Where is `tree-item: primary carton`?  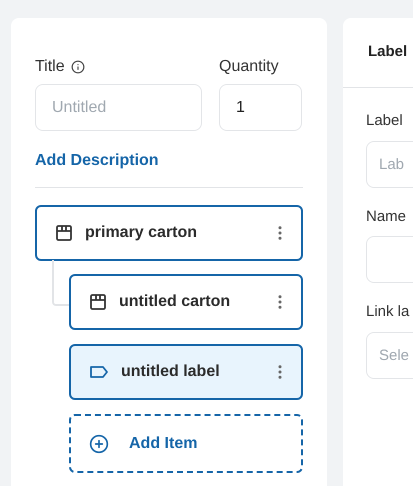
tree-item: primary carton is located at coordinates (169, 233).